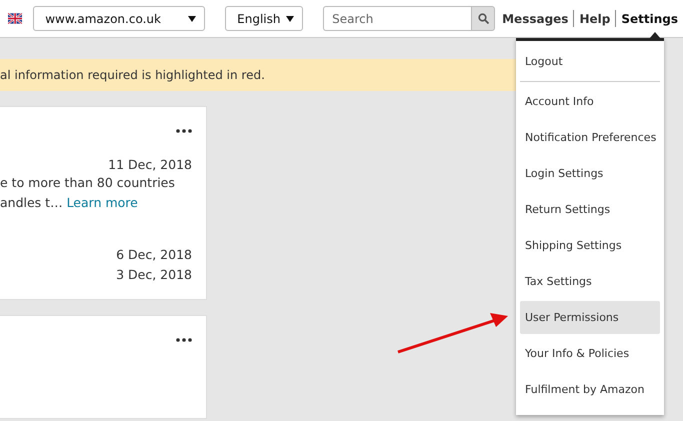 Image resolution: width=683 pixels, height=421 pixels. Describe the element at coordinates (153, 275) in the screenshot. I see `news-date: 3 Dec, 2018` at that location.